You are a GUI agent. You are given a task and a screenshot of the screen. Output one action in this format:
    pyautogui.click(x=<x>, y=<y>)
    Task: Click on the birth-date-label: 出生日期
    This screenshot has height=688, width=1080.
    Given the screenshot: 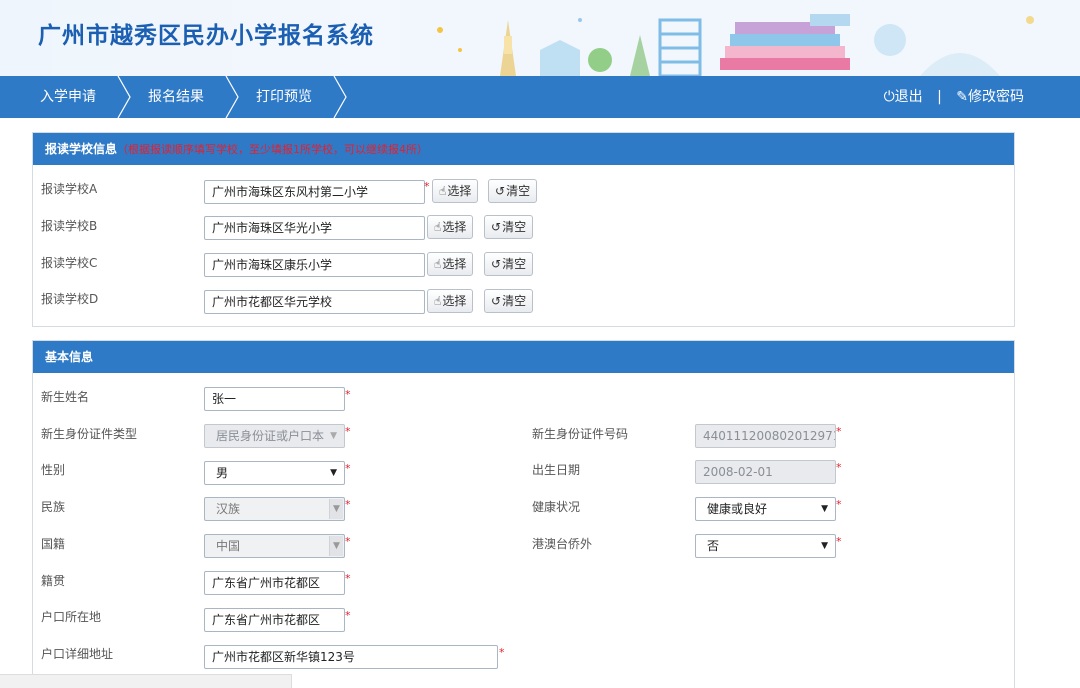 What is the action you would take?
    pyautogui.click(x=556, y=470)
    